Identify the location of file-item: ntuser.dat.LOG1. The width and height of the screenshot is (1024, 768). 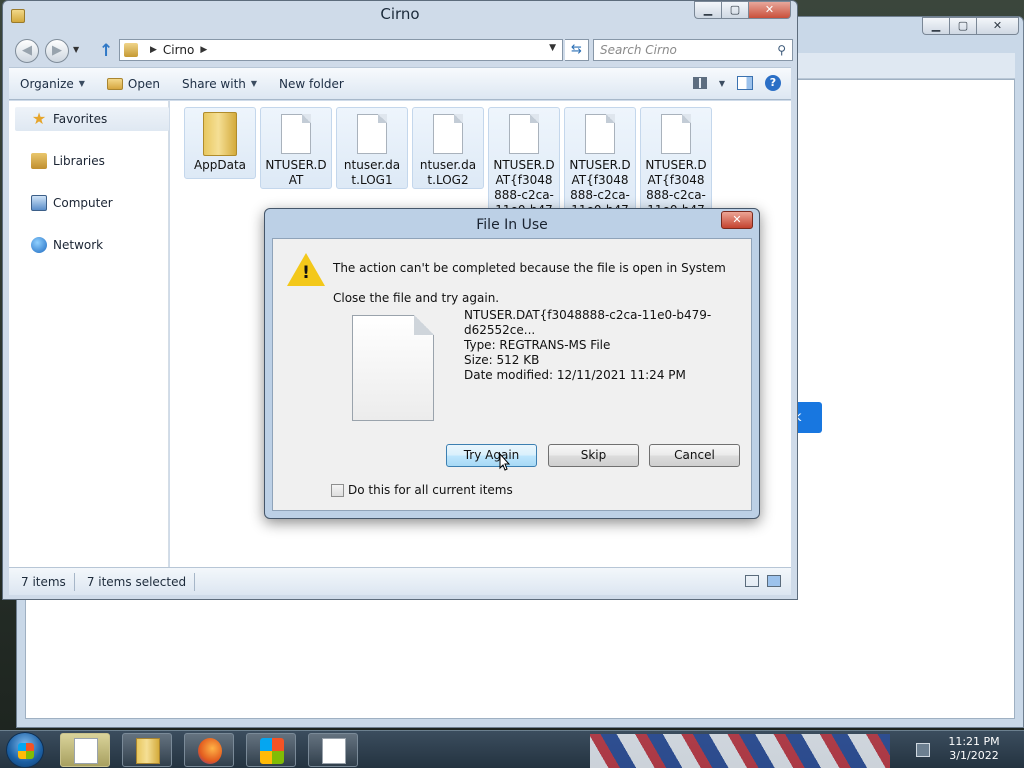
(372, 148).